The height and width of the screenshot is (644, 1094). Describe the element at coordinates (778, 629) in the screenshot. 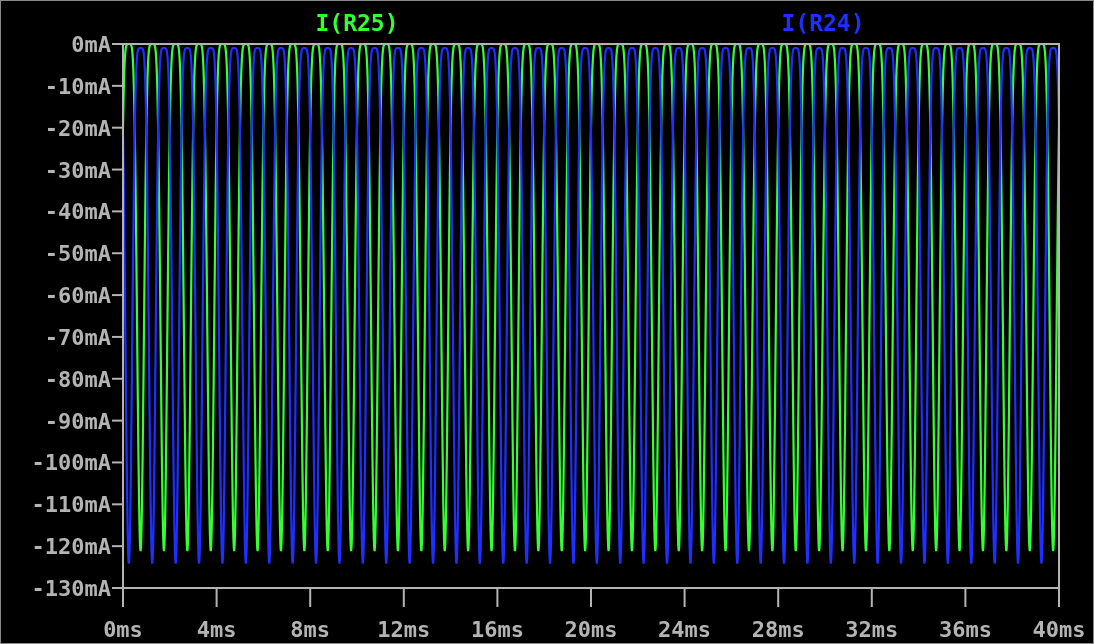

I see `x-axis-tick-label: 28ms` at that location.